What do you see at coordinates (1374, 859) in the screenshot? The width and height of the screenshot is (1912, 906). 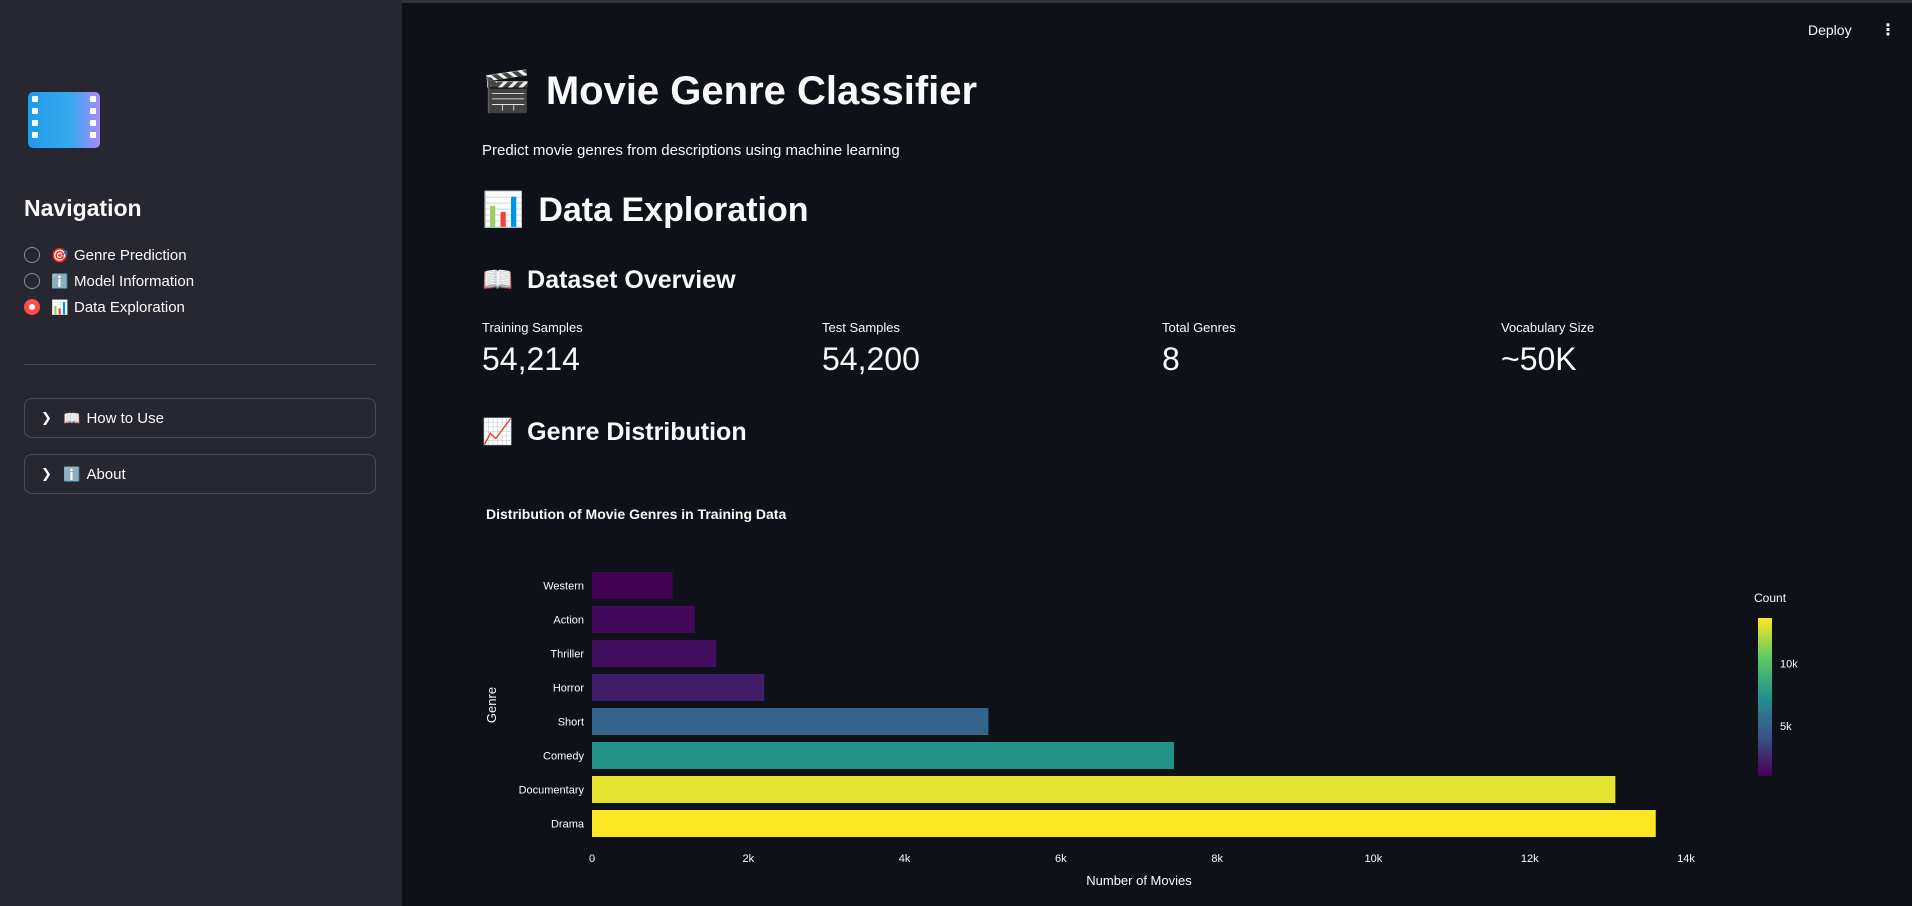 I see `x-tick-label: 10k` at bounding box center [1374, 859].